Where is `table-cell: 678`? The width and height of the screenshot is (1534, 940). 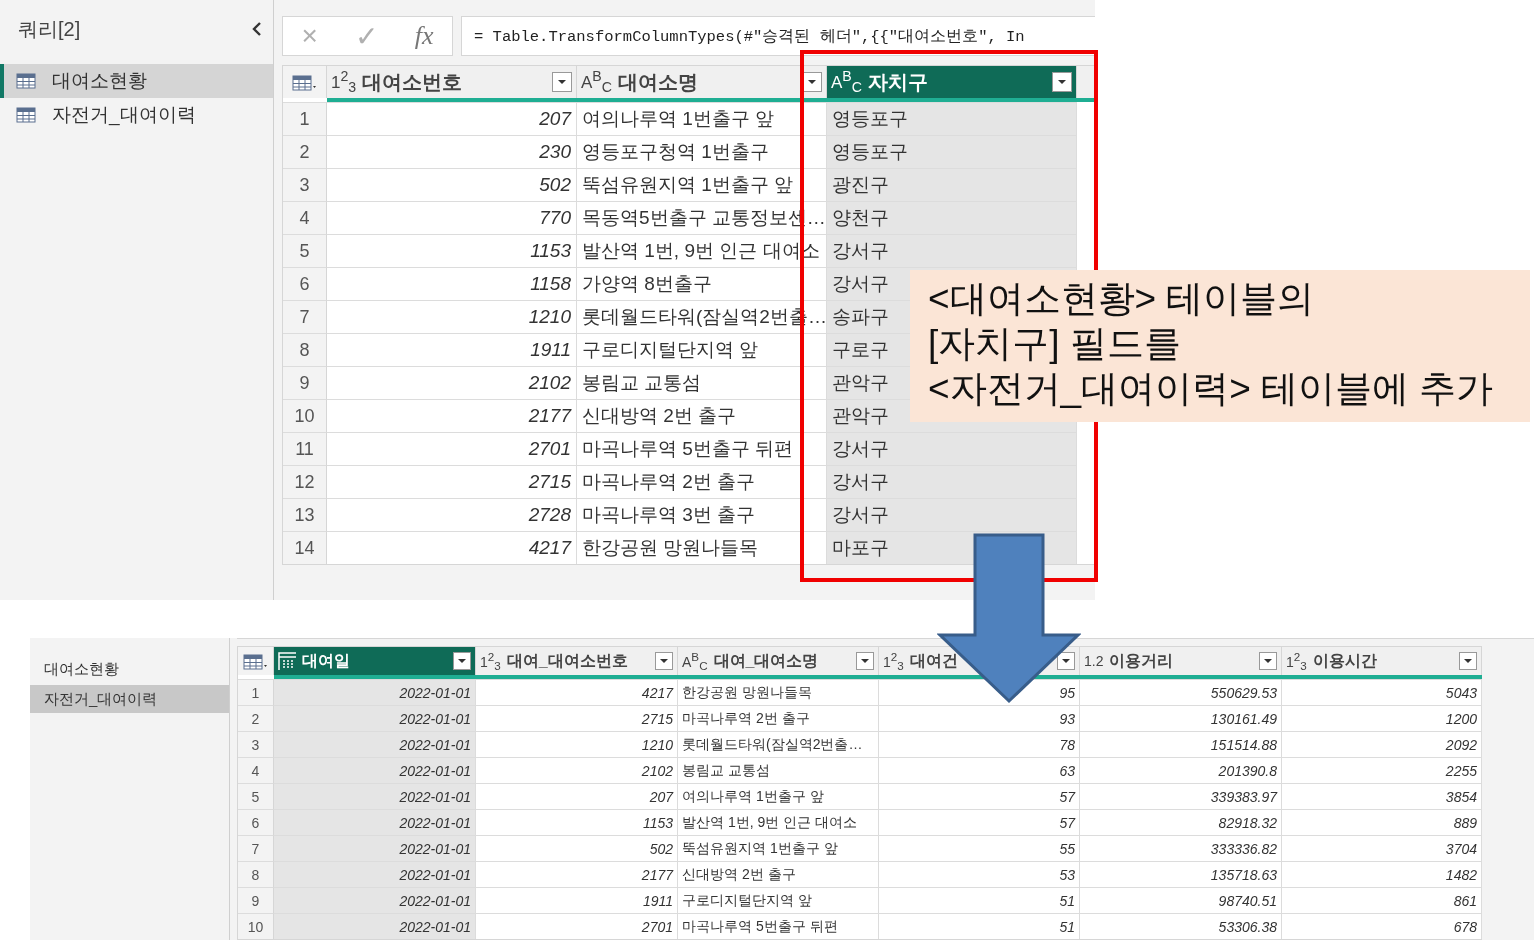 table-cell: 678 is located at coordinates (1382, 926).